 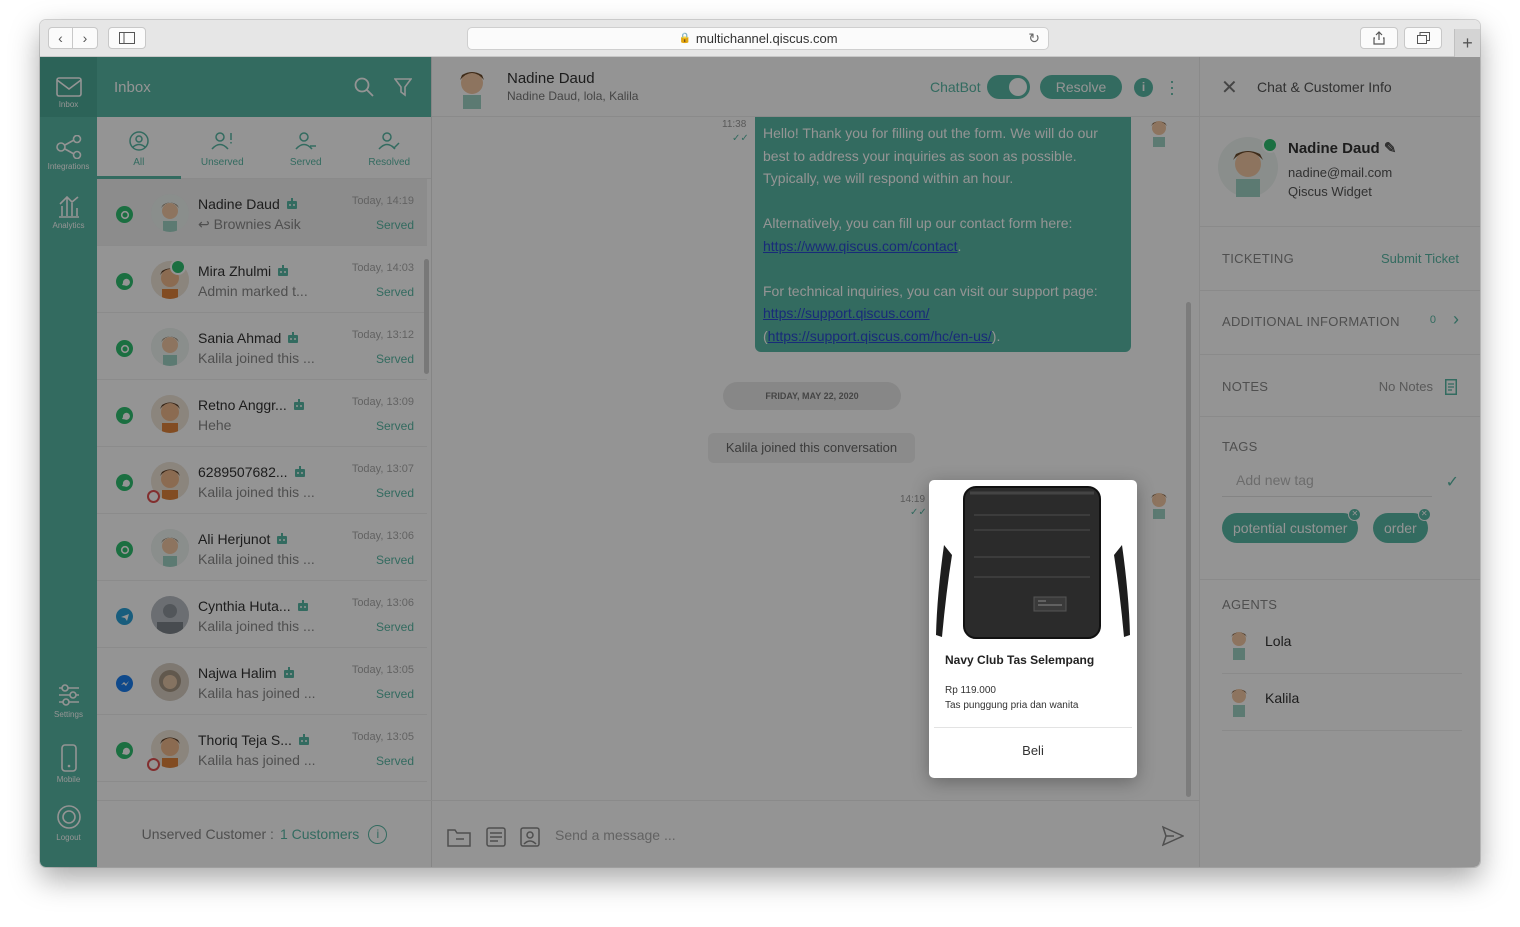 I want to click on tabs-icon, so click(x=1423, y=38).